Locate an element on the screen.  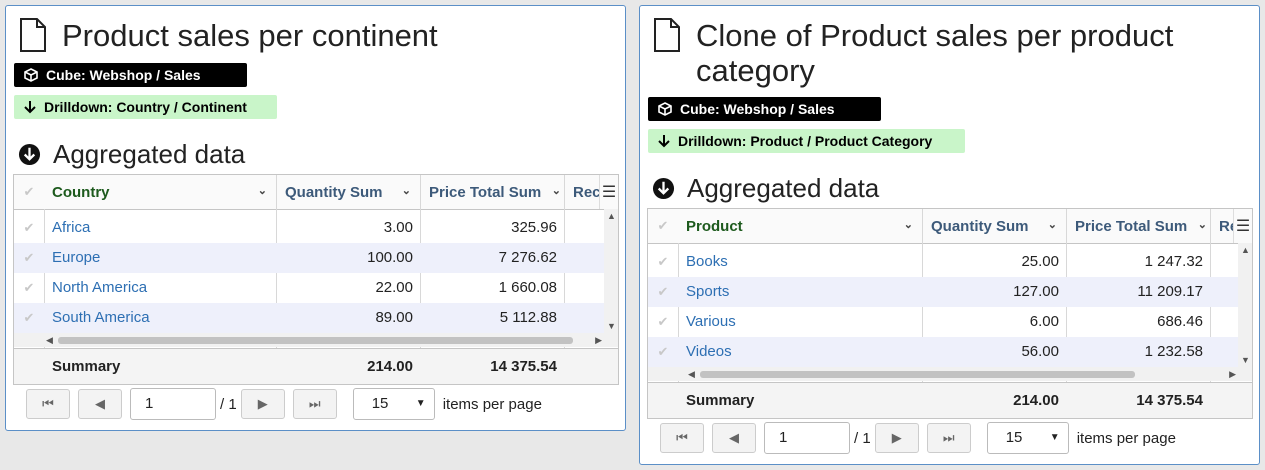
table-row: ✔ Europe 100.00 7 276.62 is located at coordinates (309, 258).